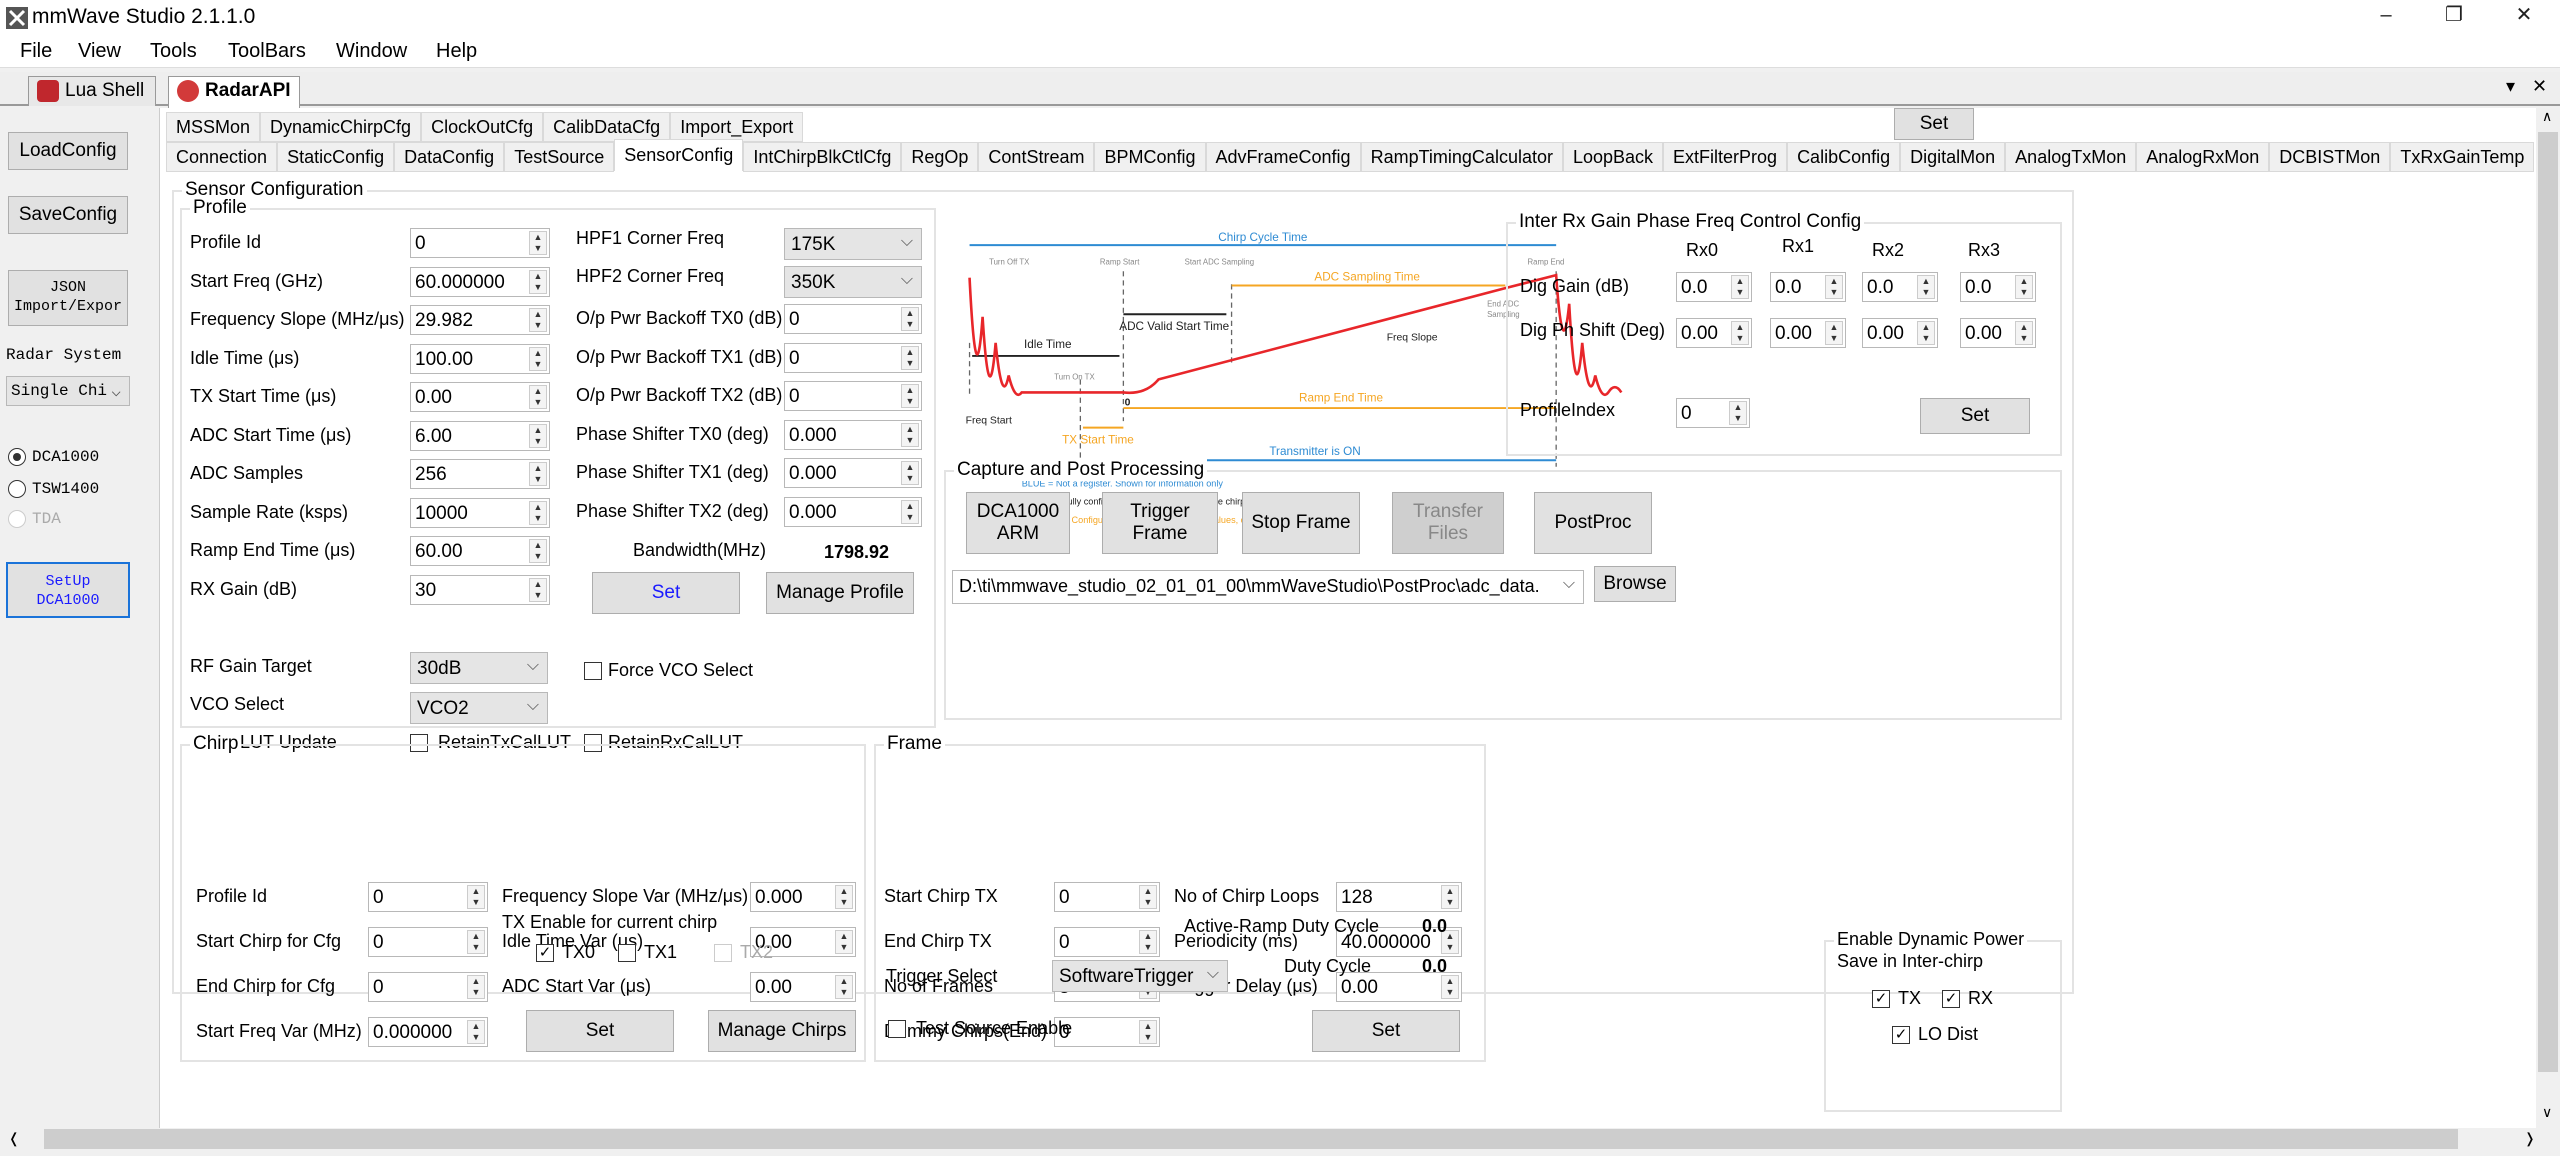 The image size is (2560, 1156). What do you see at coordinates (627, 953) in the screenshot?
I see `tx1-checkbox` at bounding box center [627, 953].